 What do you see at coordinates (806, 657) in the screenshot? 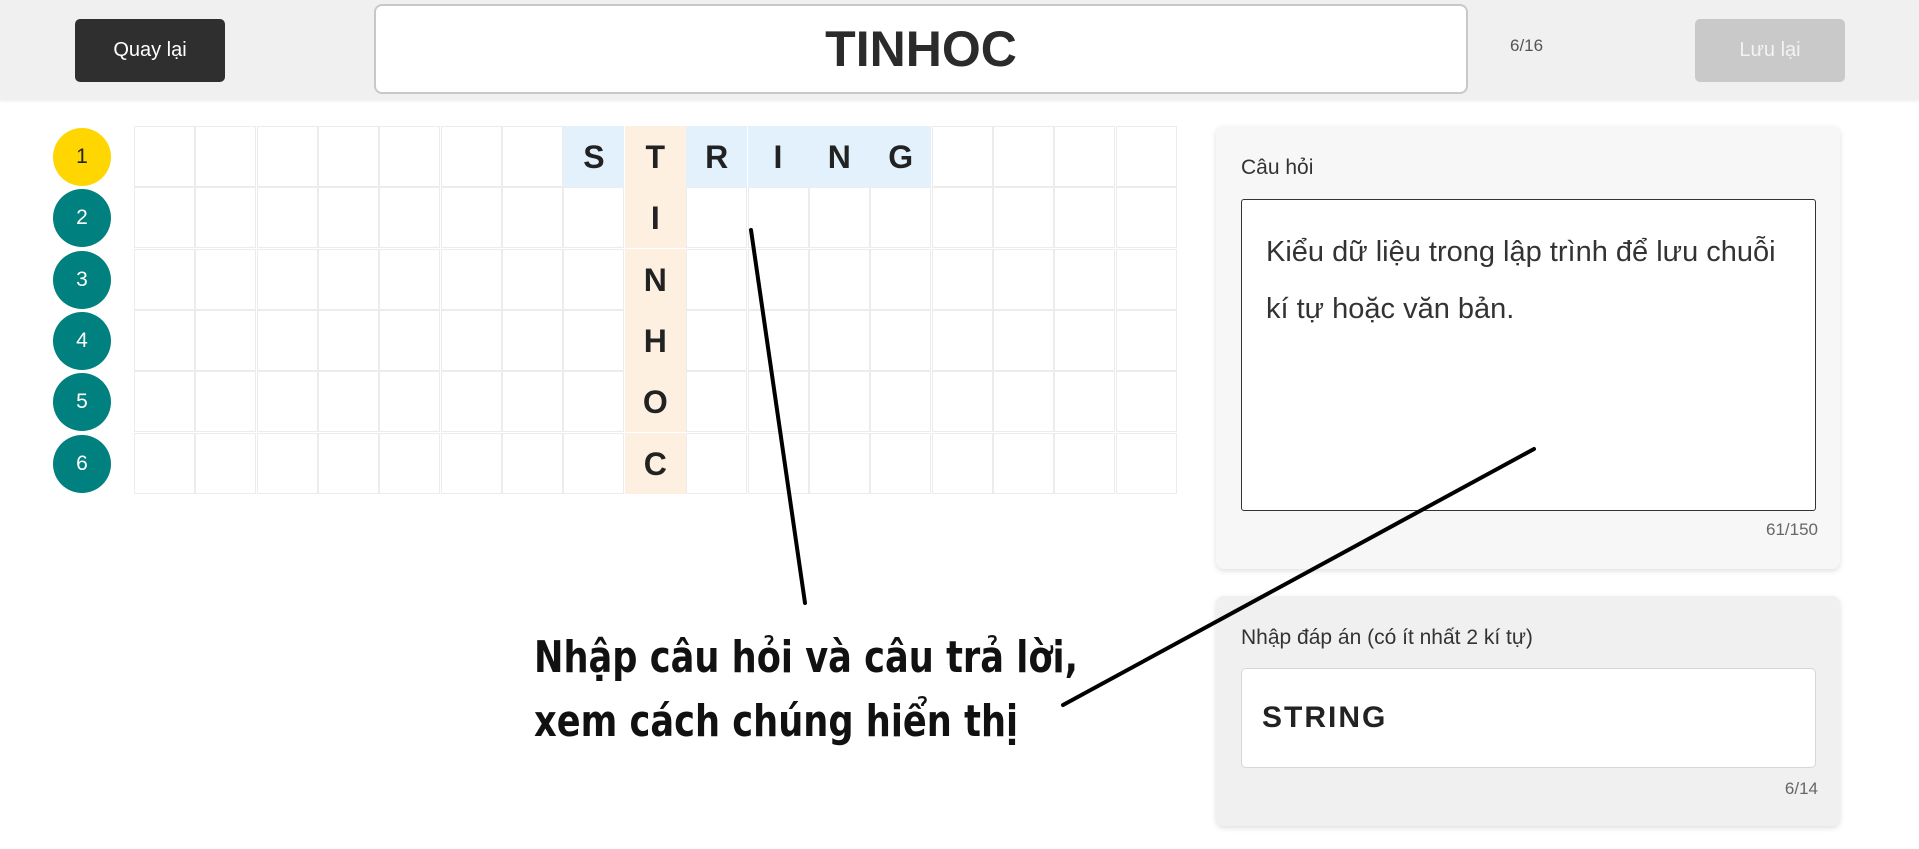
I see `annotation-line-1: Nhập câu hỏi và câu trả lời,` at bounding box center [806, 657].